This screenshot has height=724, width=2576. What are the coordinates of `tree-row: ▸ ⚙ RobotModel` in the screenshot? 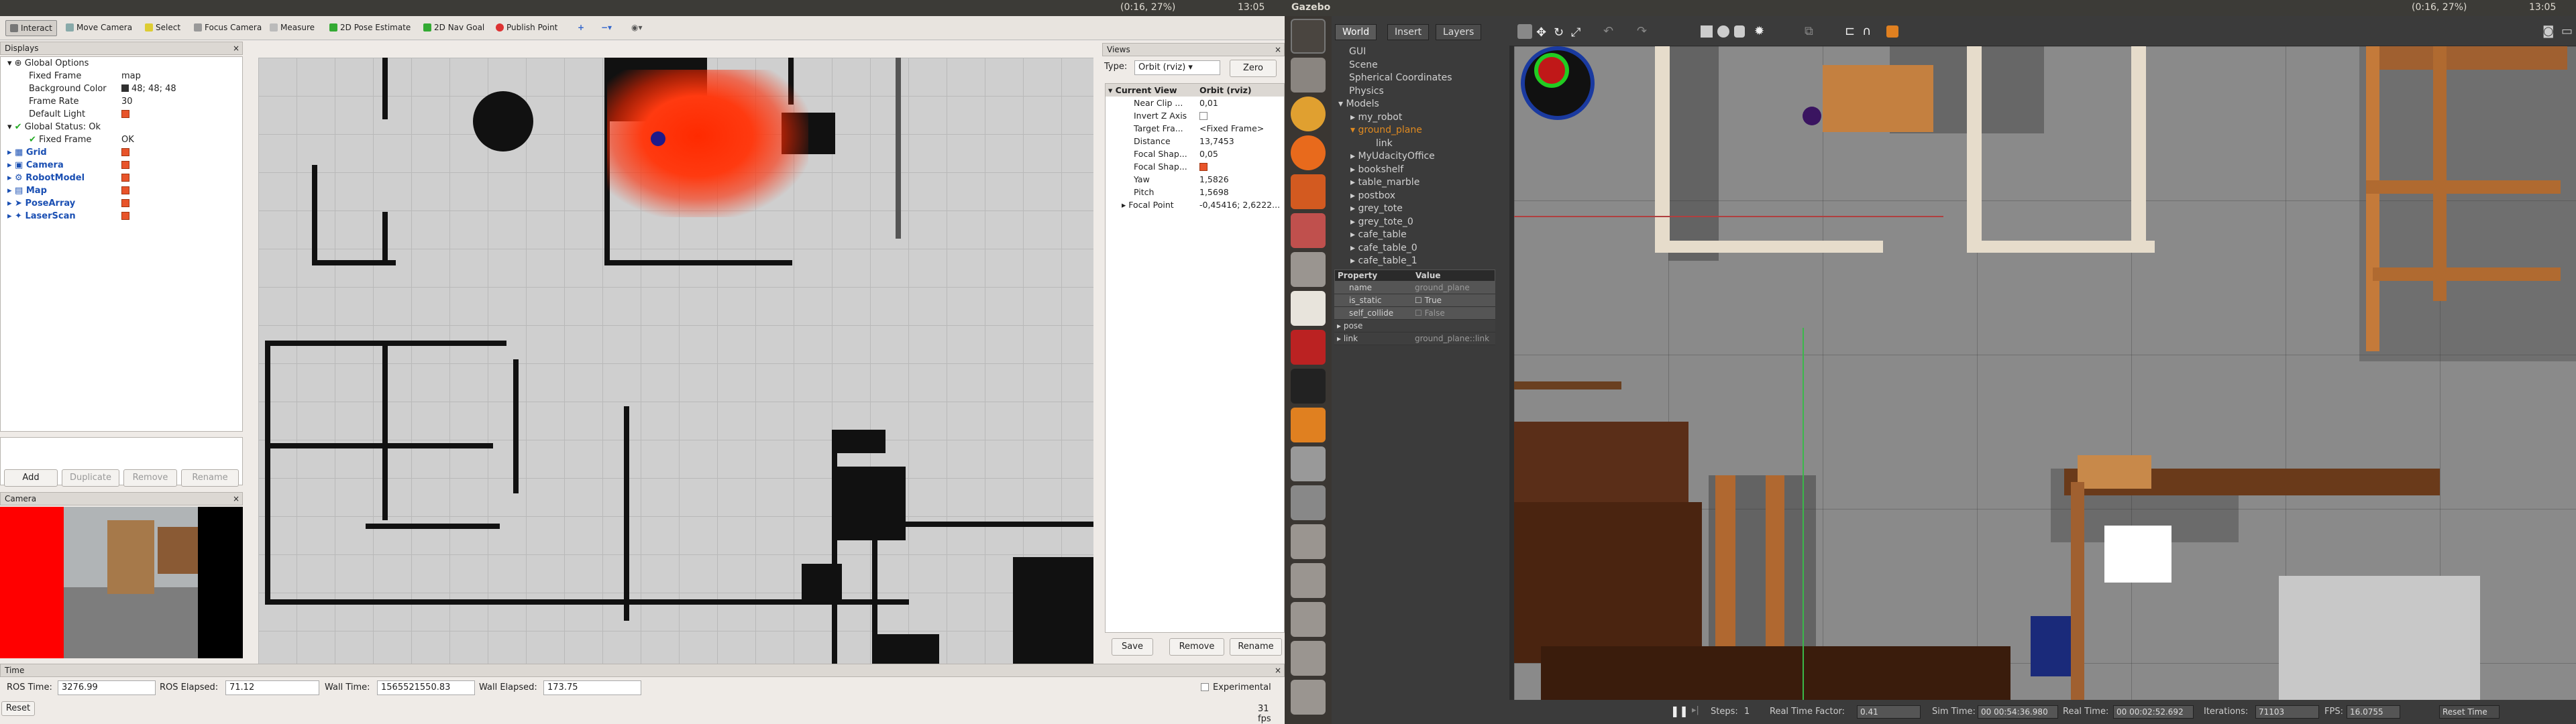 It's located at (121, 178).